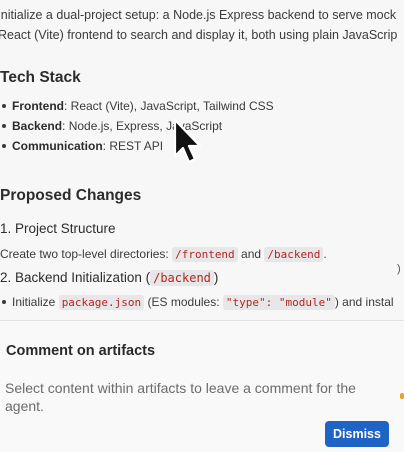  I want to click on list-item: Communication: REST API, so click(137, 146).